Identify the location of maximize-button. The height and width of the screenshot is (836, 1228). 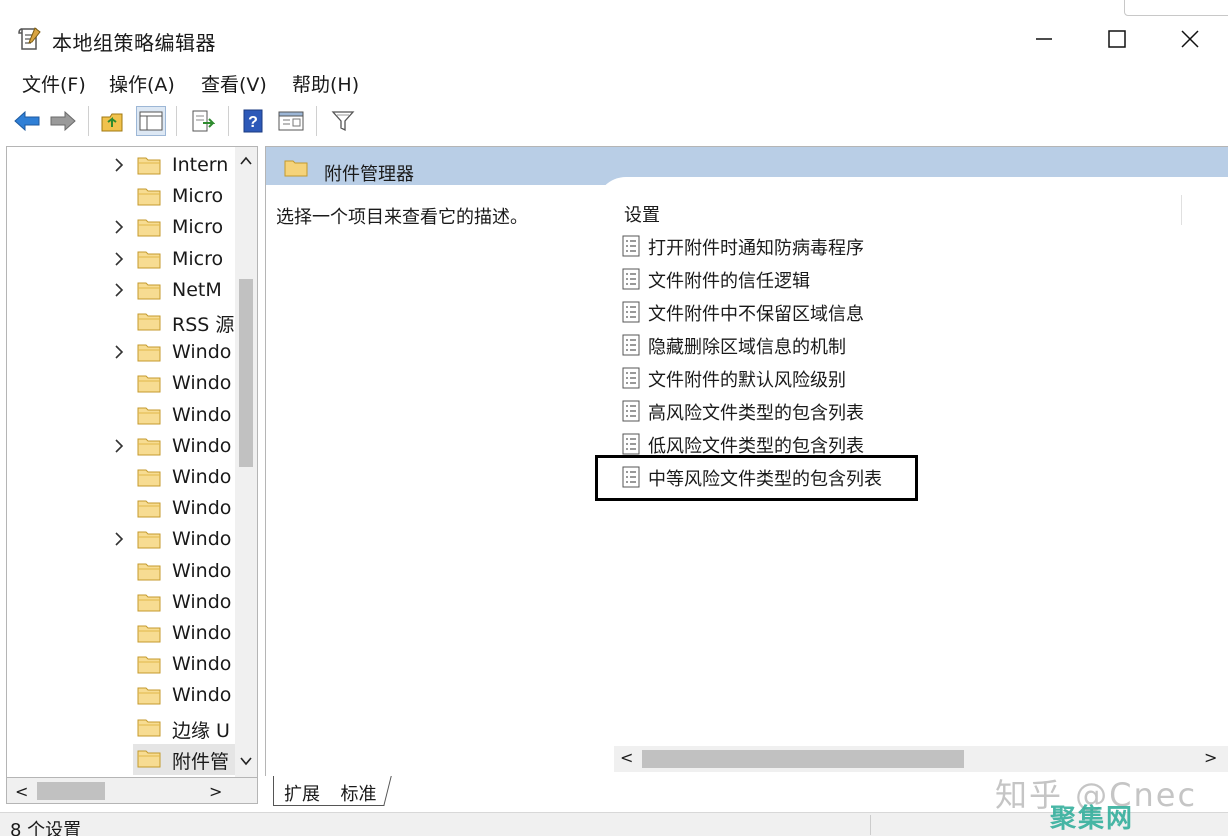
(1117, 39).